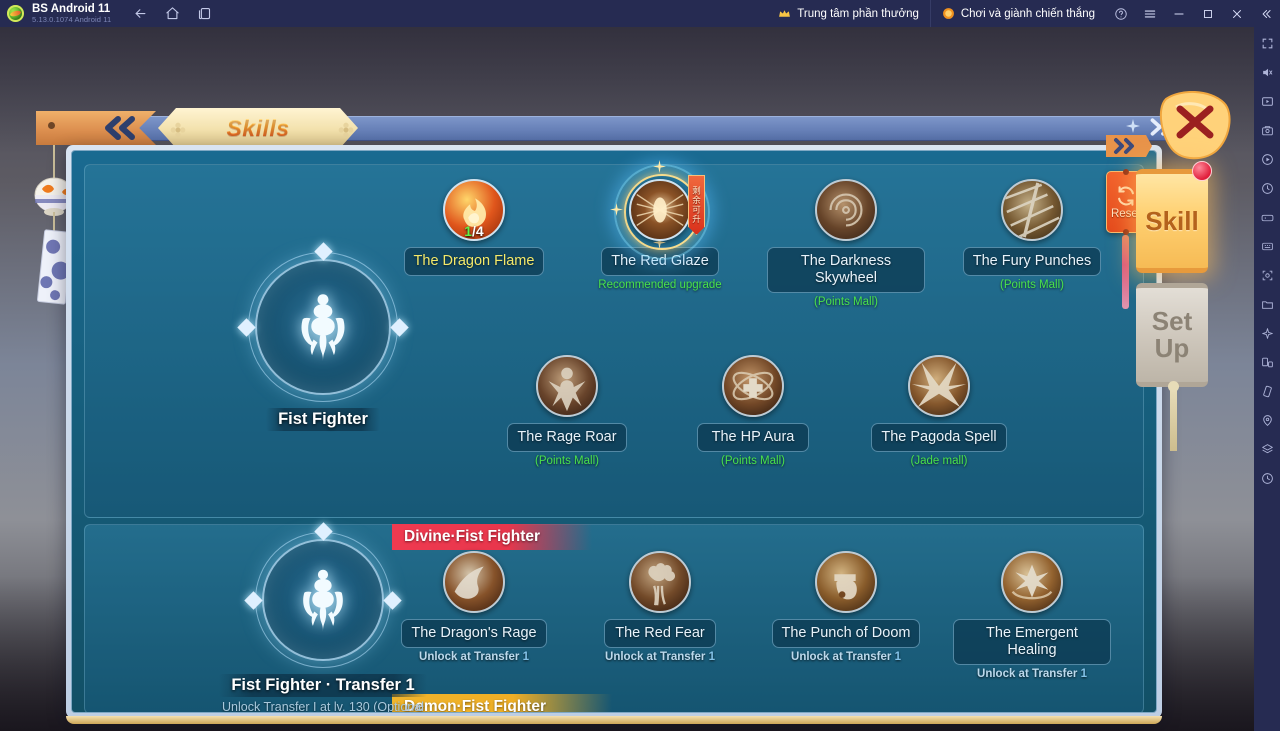 This screenshot has width=1280, height=731. Describe the element at coordinates (1267, 420) in the screenshot. I see `location-icon` at that location.